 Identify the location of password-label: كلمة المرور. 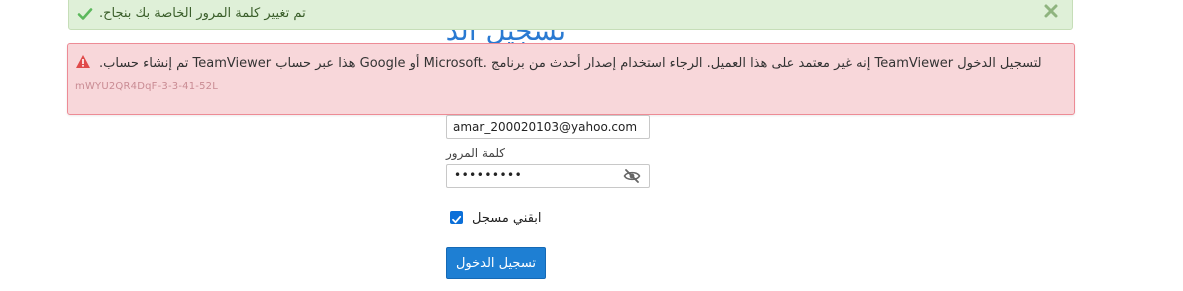
(476, 153).